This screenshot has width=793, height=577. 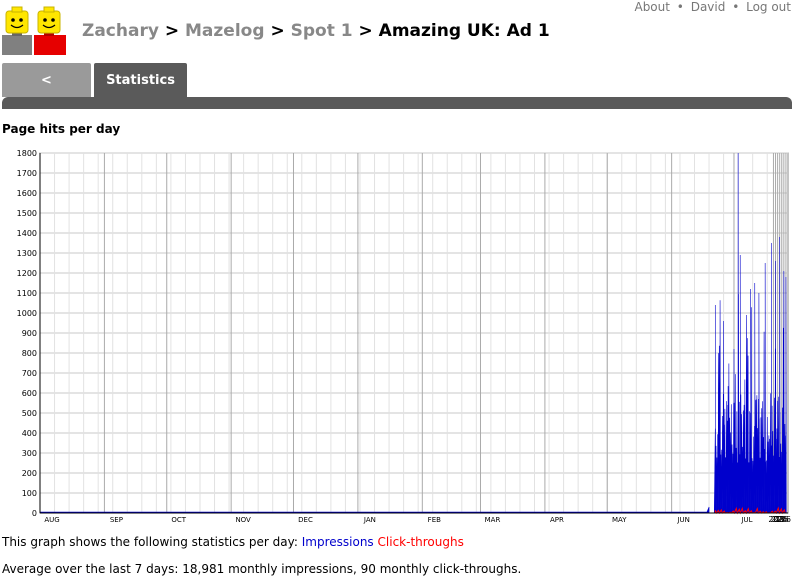 What do you see at coordinates (140, 80) in the screenshot?
I see `tab-statistics: Statistics` at bounding box center [140, 80].